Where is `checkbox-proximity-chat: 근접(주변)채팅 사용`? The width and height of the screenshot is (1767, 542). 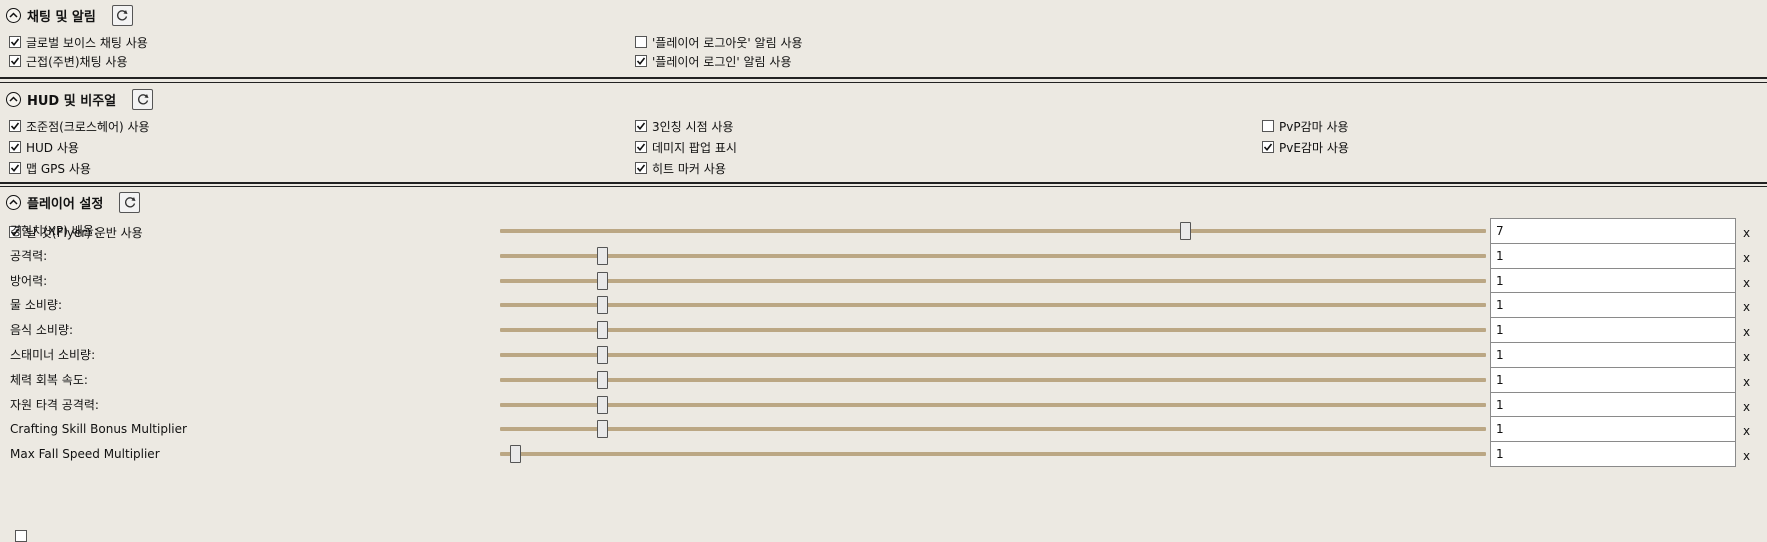 checkbox-proximity-chat: 근접(주변)채팅 사용 is located at coordinates (68, 61).